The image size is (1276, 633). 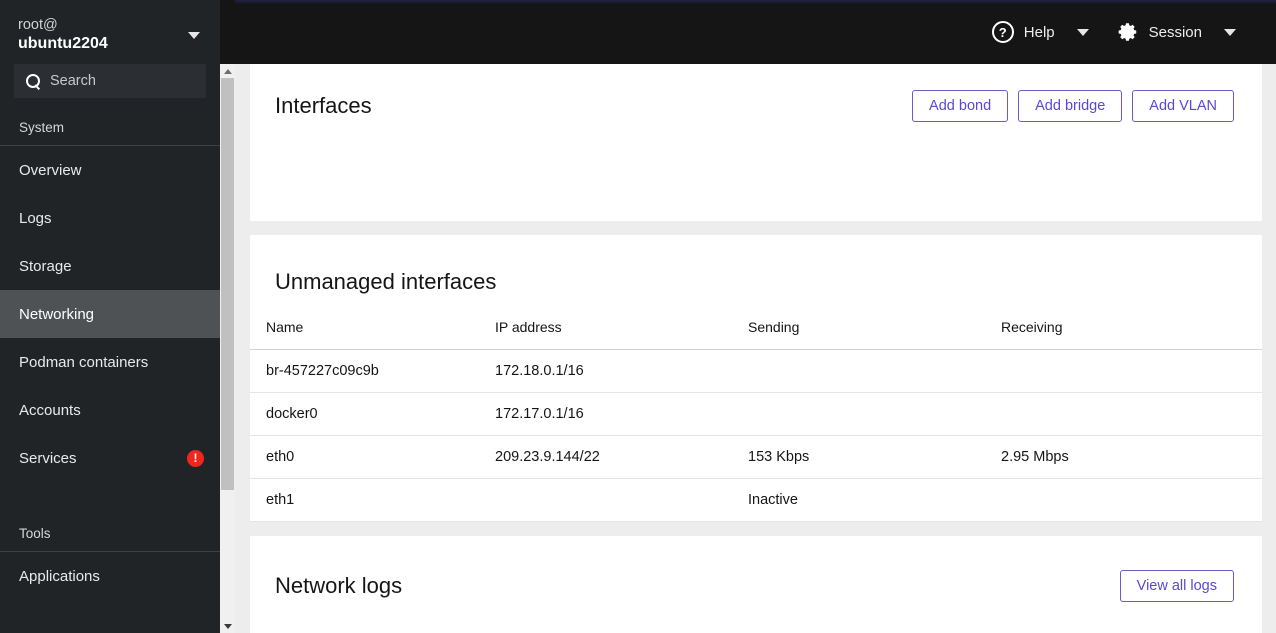 What do you see at coordinates (110, 410) in the screenshot?
I see `sidebar-item-accounts: Accounts` at bounding box center [110, 410].